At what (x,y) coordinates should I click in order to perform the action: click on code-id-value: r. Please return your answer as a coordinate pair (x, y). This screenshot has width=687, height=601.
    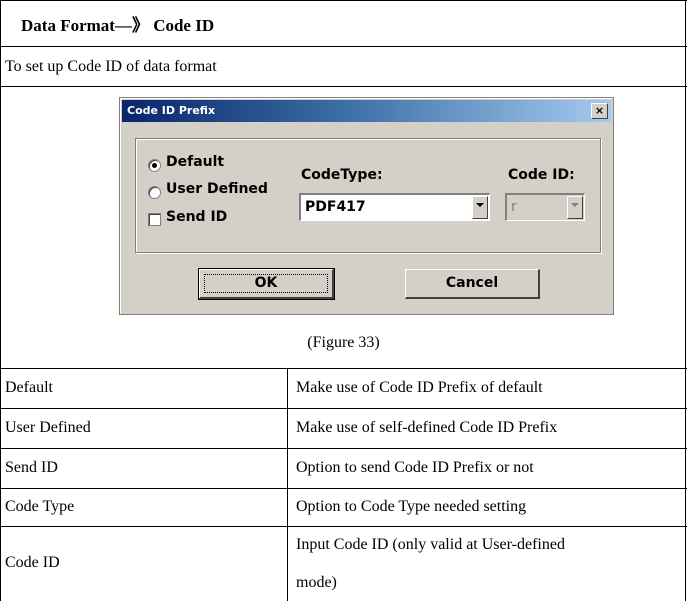
    Looking at the image, I should click on (514, 207).